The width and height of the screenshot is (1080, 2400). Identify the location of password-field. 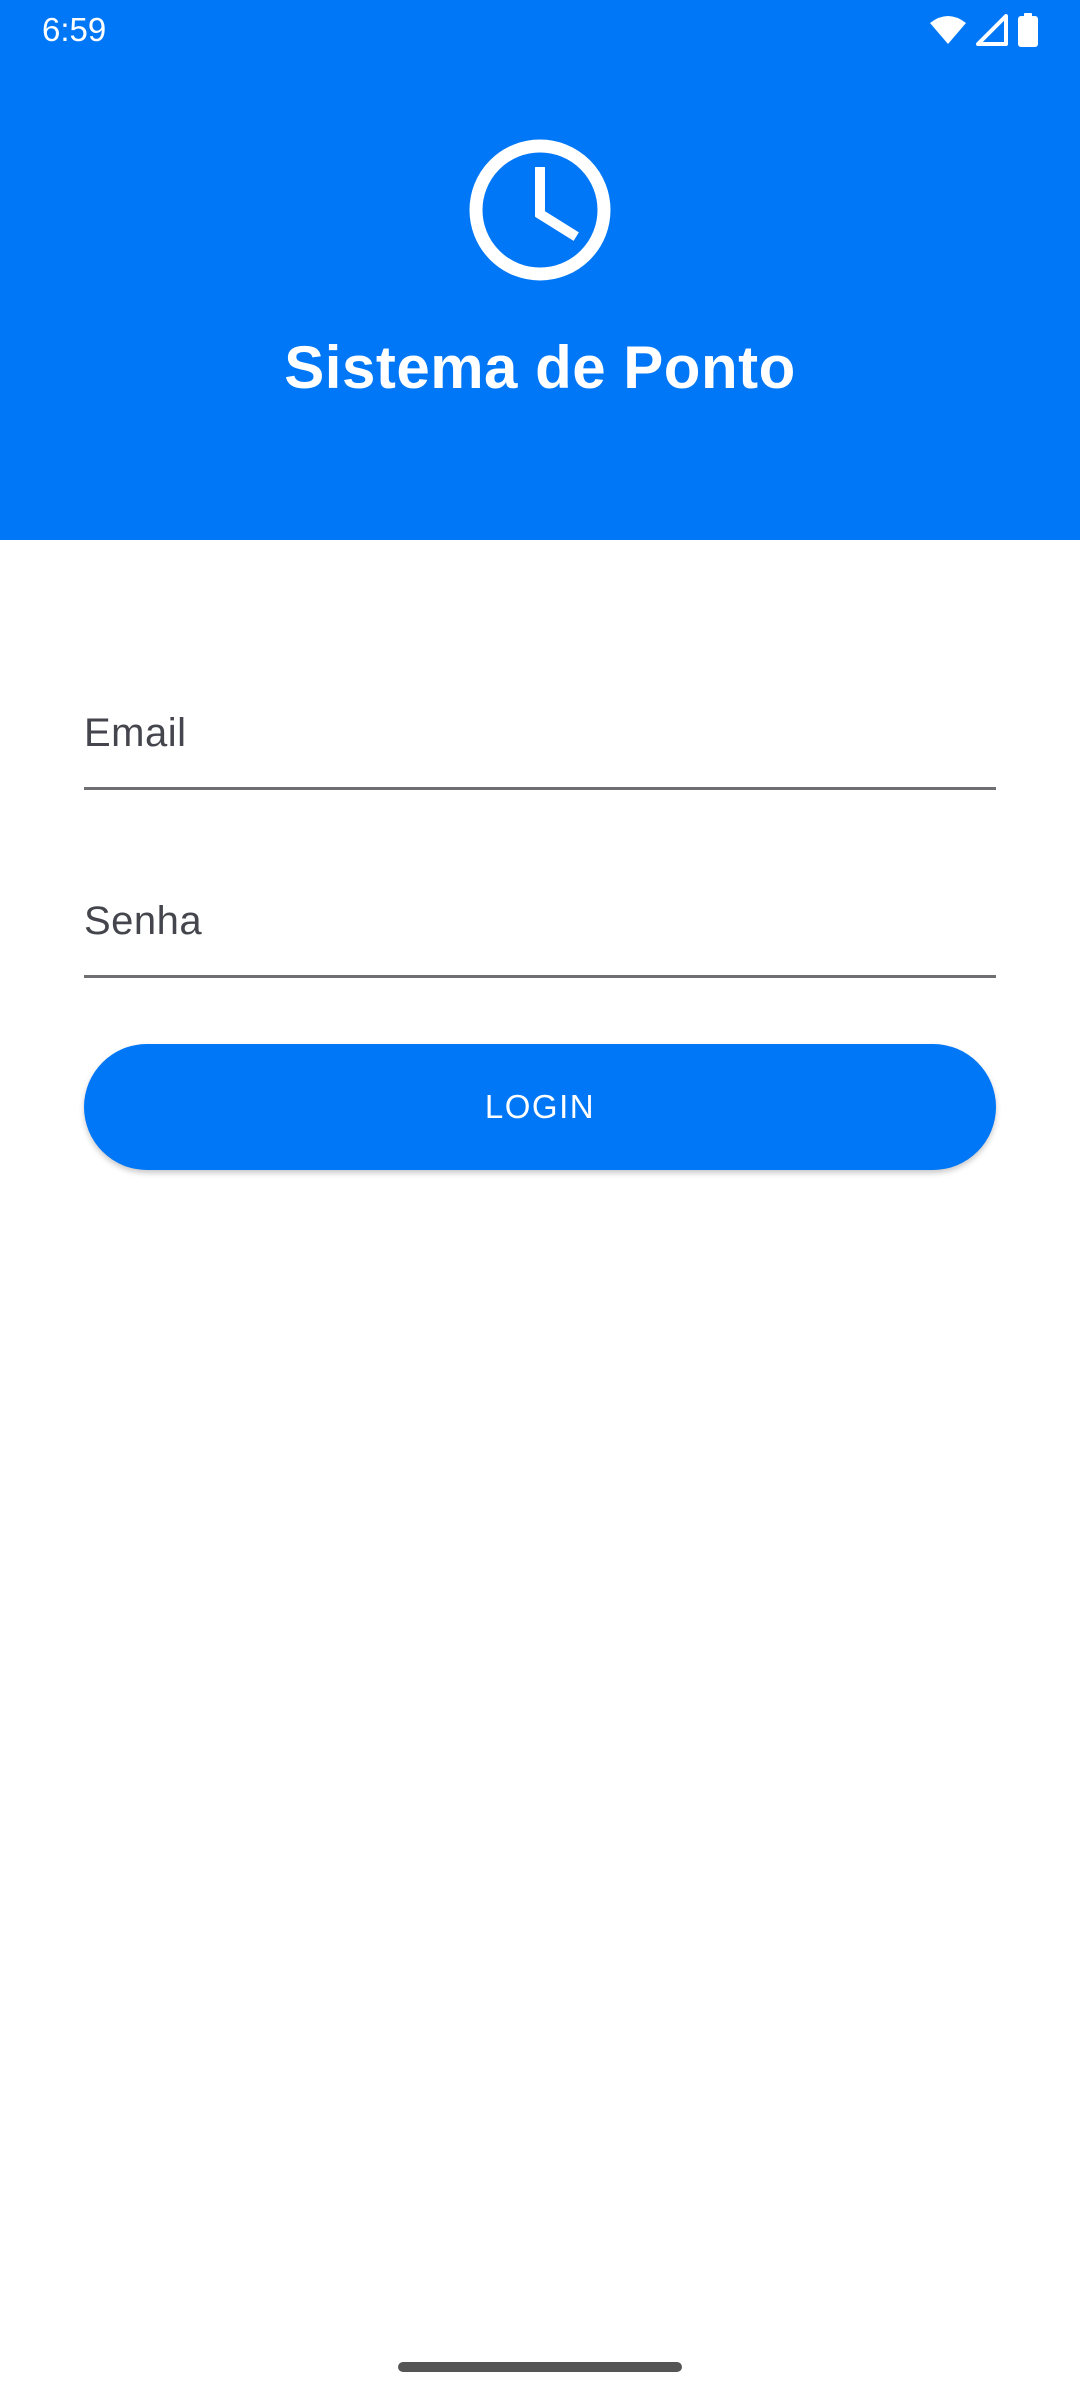
(540, 923).